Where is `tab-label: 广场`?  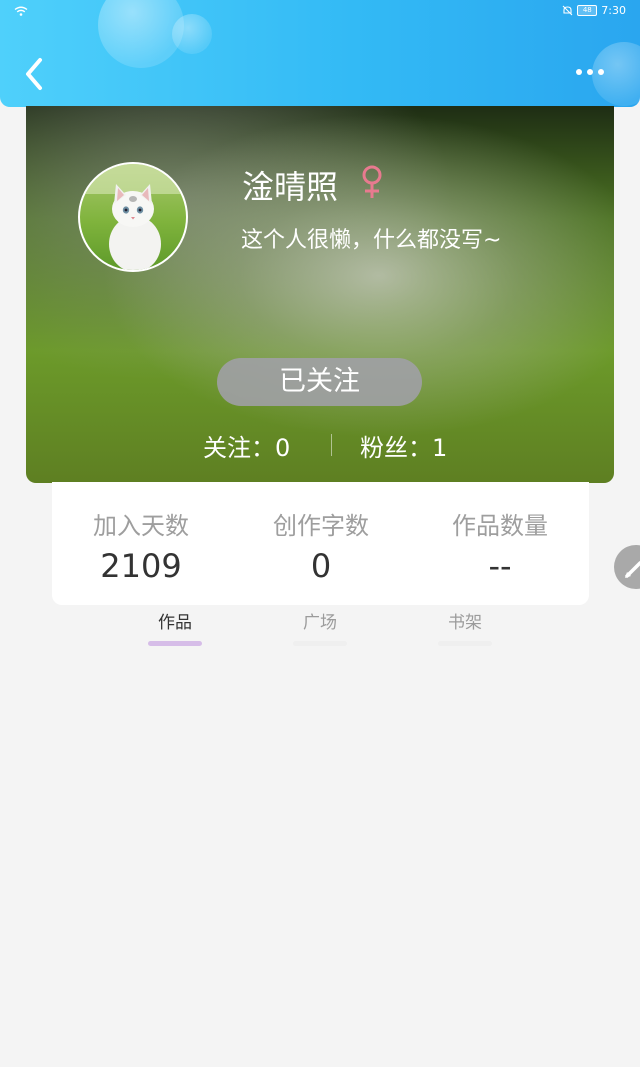
tab-label: 广场 is located at coordinates (320, 623).